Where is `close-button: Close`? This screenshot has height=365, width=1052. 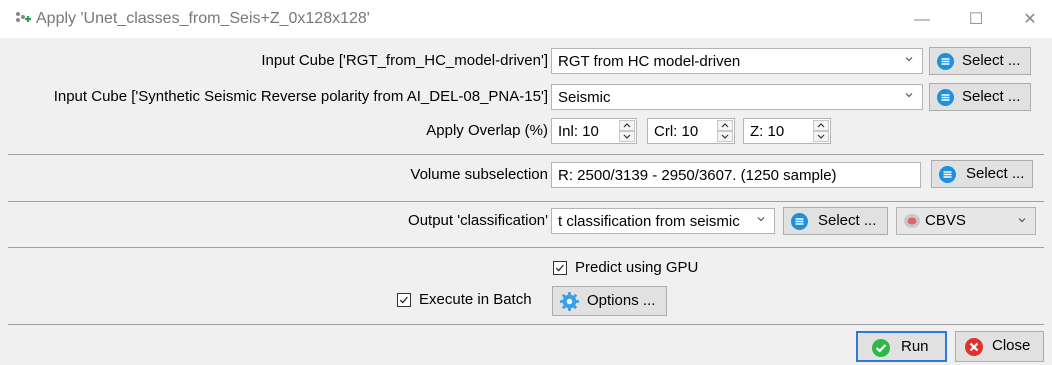 close-button: Close is located at coordinates (999, 346).